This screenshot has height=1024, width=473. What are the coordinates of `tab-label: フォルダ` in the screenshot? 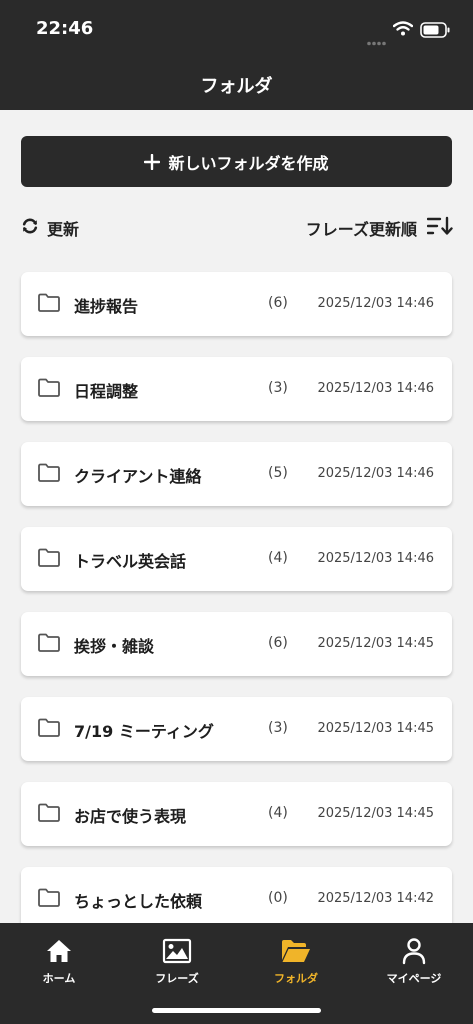 It's located at (296, 978).